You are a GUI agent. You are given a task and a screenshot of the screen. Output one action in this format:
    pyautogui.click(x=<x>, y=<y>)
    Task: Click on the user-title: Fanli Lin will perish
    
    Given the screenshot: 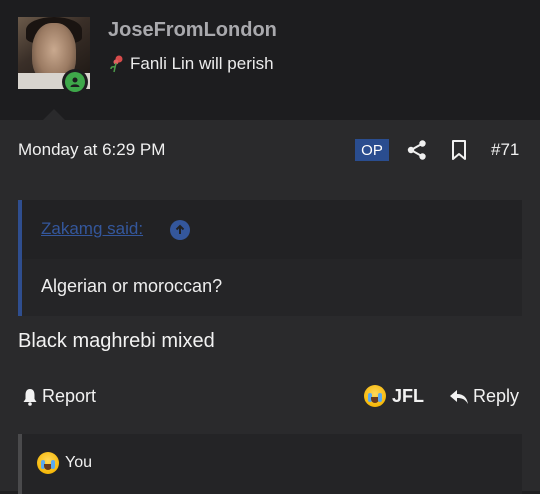 What is the action you would take?
    pyautogui.click(x=191, y=64)
    